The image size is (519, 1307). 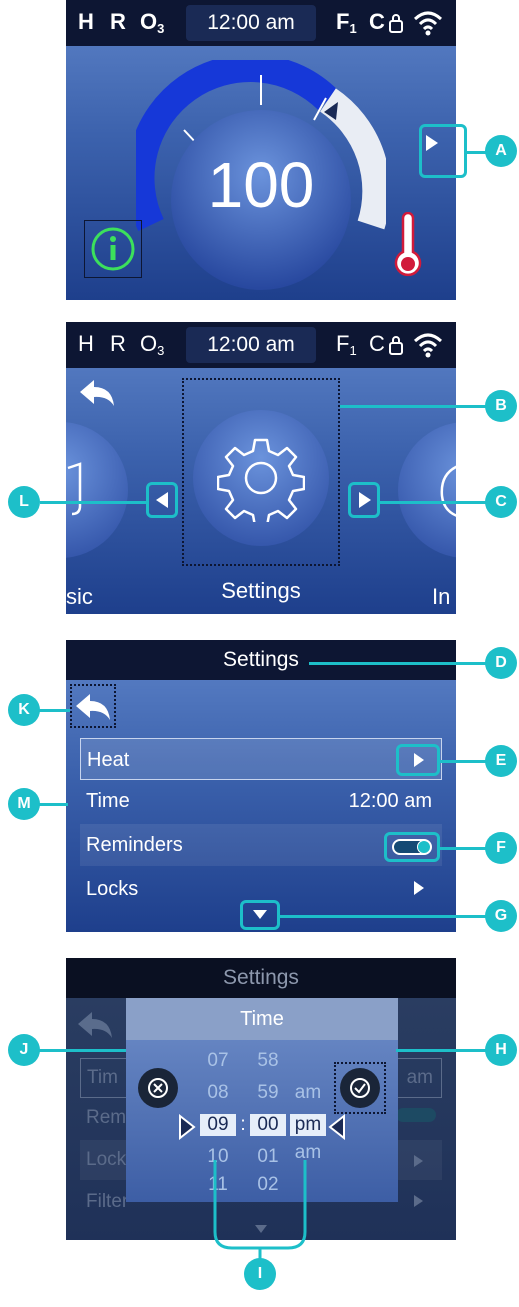 What do you see at coordinates (336, 1127) in the screenshot?
I see `selector-left-arrow-icon` at bounding box center [336, 1127].